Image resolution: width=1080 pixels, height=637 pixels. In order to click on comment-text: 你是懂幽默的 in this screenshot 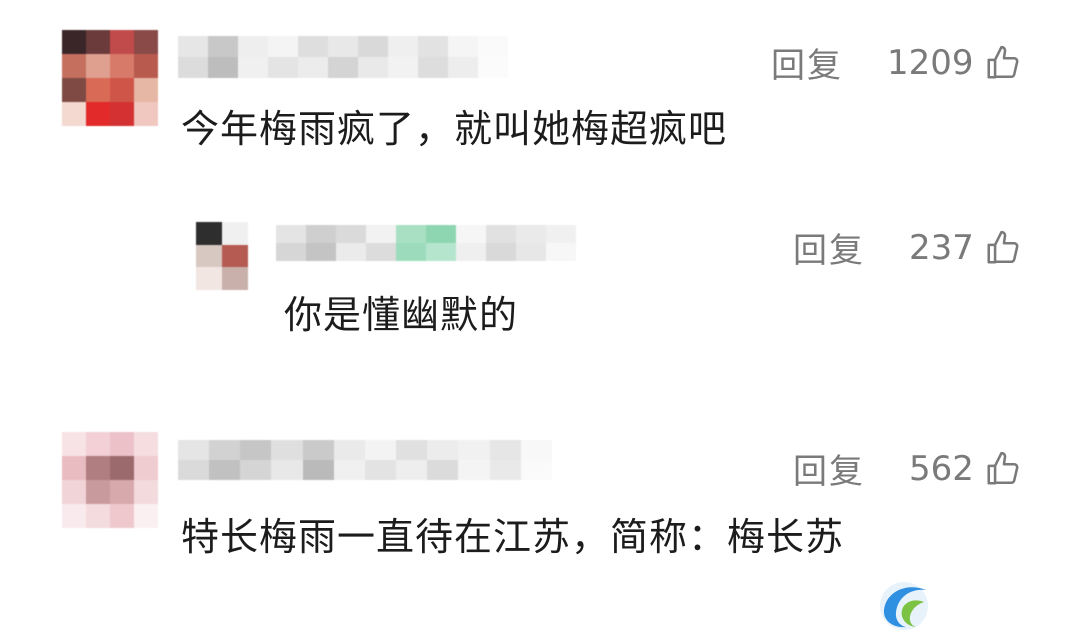, I will do `click(401, 315)`.